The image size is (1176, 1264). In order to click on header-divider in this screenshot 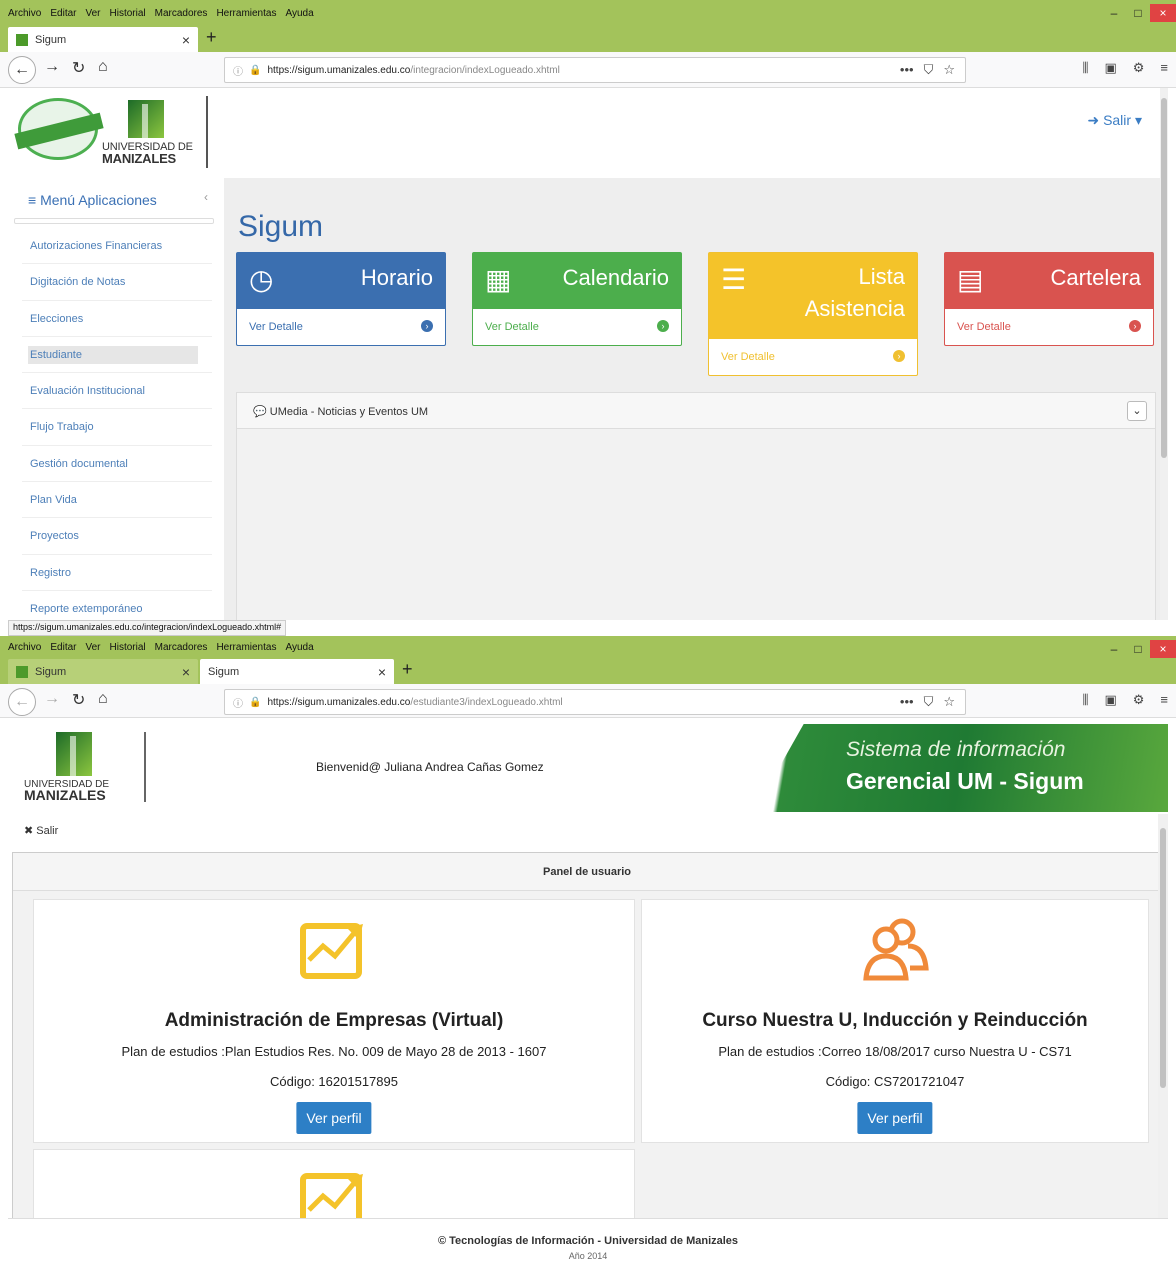, I will do `click(207, 132)`.